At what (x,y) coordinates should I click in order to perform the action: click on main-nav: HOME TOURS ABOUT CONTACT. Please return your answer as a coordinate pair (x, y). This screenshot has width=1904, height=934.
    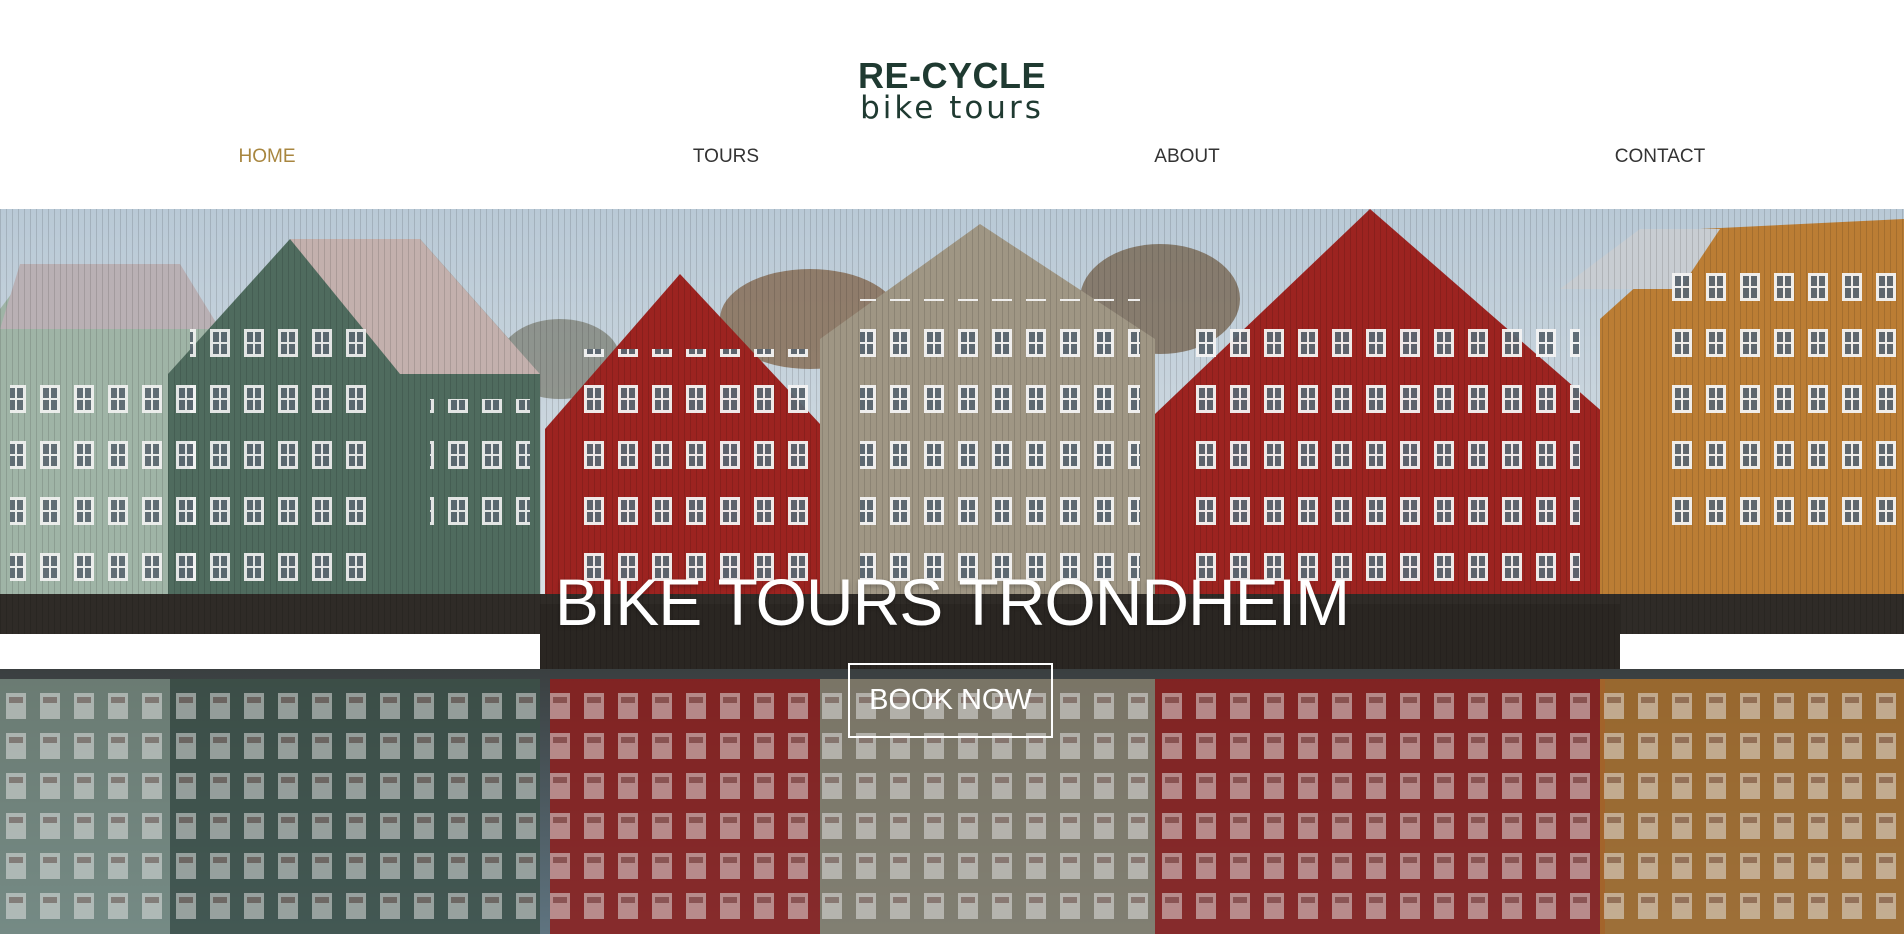
    Looking at the image, I should click on (952, 161).